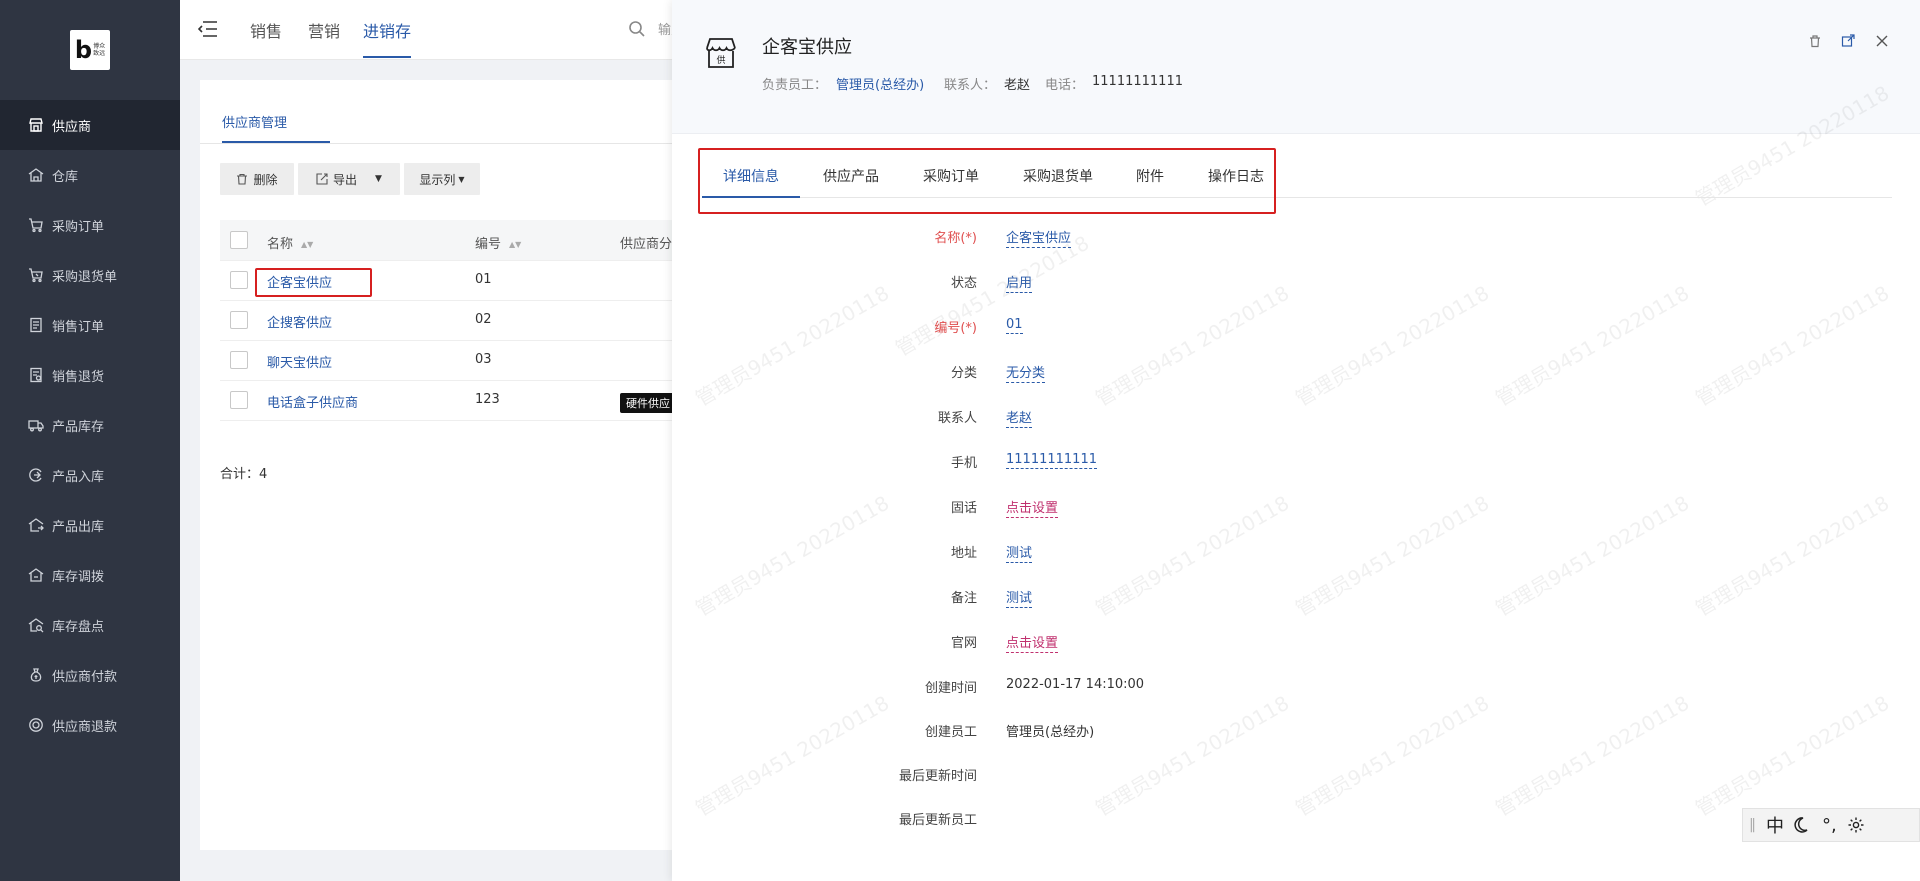 The image size is (1920, 881). I want to click on columns-button-label: 显示列, so click(437, 179).